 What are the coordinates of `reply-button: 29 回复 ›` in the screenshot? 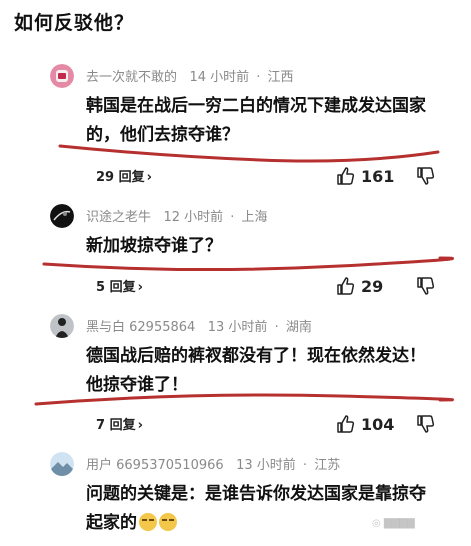 It's located at (124, 175).